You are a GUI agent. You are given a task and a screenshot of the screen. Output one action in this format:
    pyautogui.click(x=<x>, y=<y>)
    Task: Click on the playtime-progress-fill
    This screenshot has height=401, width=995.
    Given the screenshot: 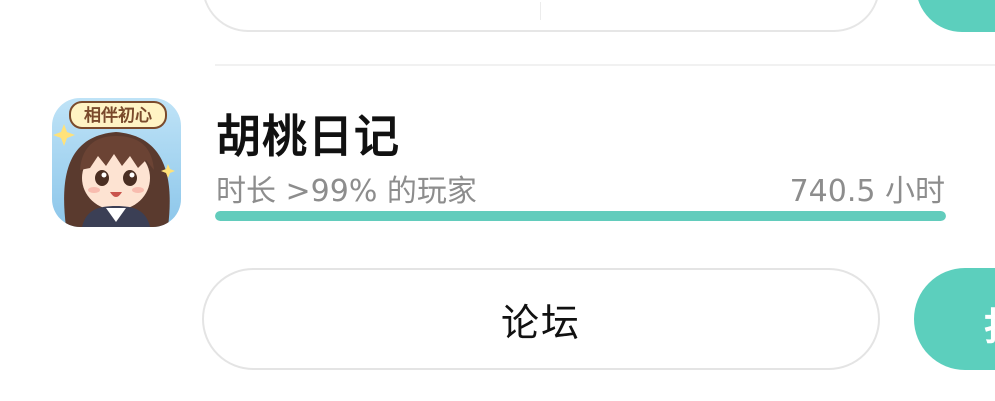 What is the action you would take?
    pyautogui.click(x=580, y=216)
    